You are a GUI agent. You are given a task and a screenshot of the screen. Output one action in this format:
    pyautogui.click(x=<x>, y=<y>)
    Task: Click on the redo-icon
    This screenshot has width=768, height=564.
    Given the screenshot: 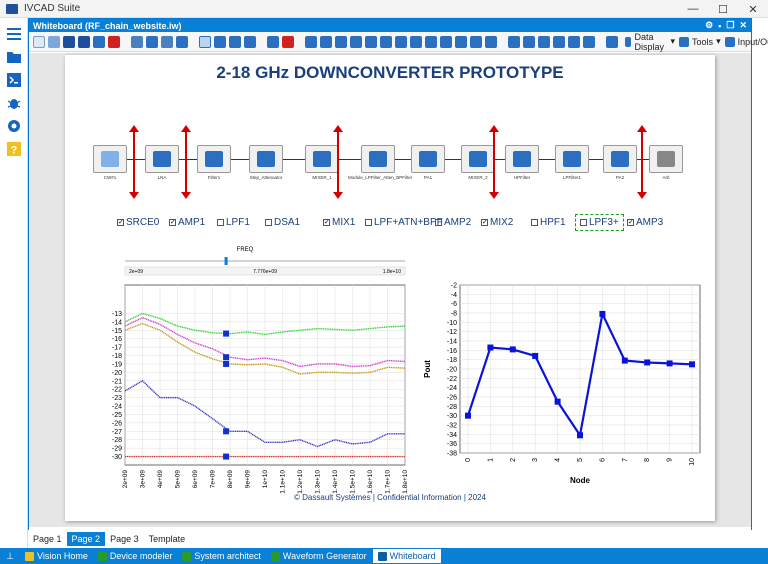 What is the action you would take?
    pyautogui.click(x=431, y=41)
    